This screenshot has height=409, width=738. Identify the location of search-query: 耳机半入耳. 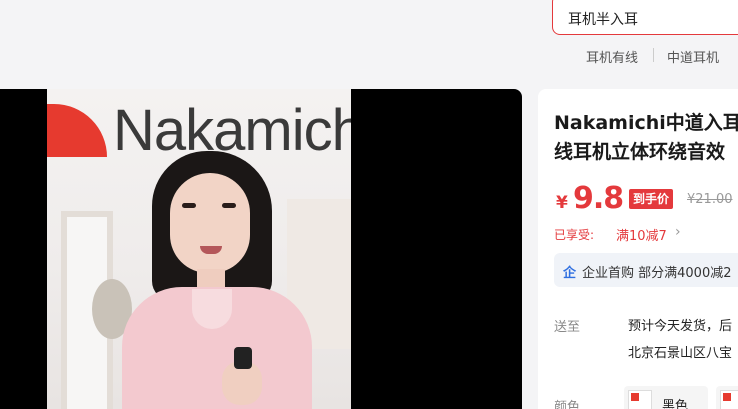
(603, 20).